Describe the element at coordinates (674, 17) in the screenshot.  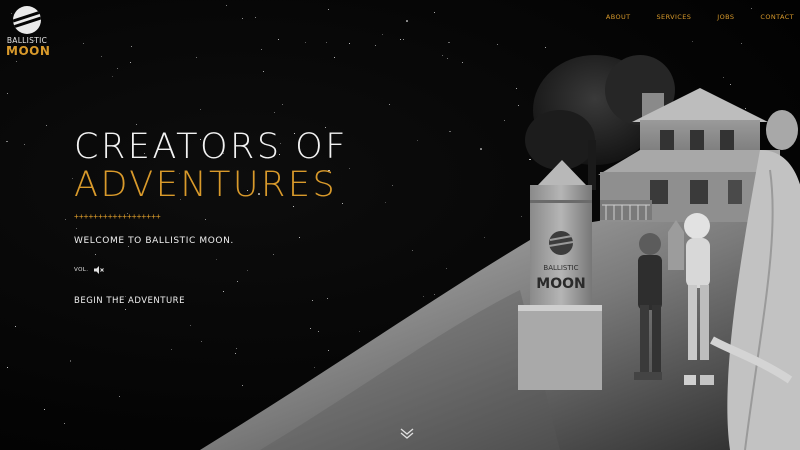
I see `nav-item-services: SERVICES` at that location.